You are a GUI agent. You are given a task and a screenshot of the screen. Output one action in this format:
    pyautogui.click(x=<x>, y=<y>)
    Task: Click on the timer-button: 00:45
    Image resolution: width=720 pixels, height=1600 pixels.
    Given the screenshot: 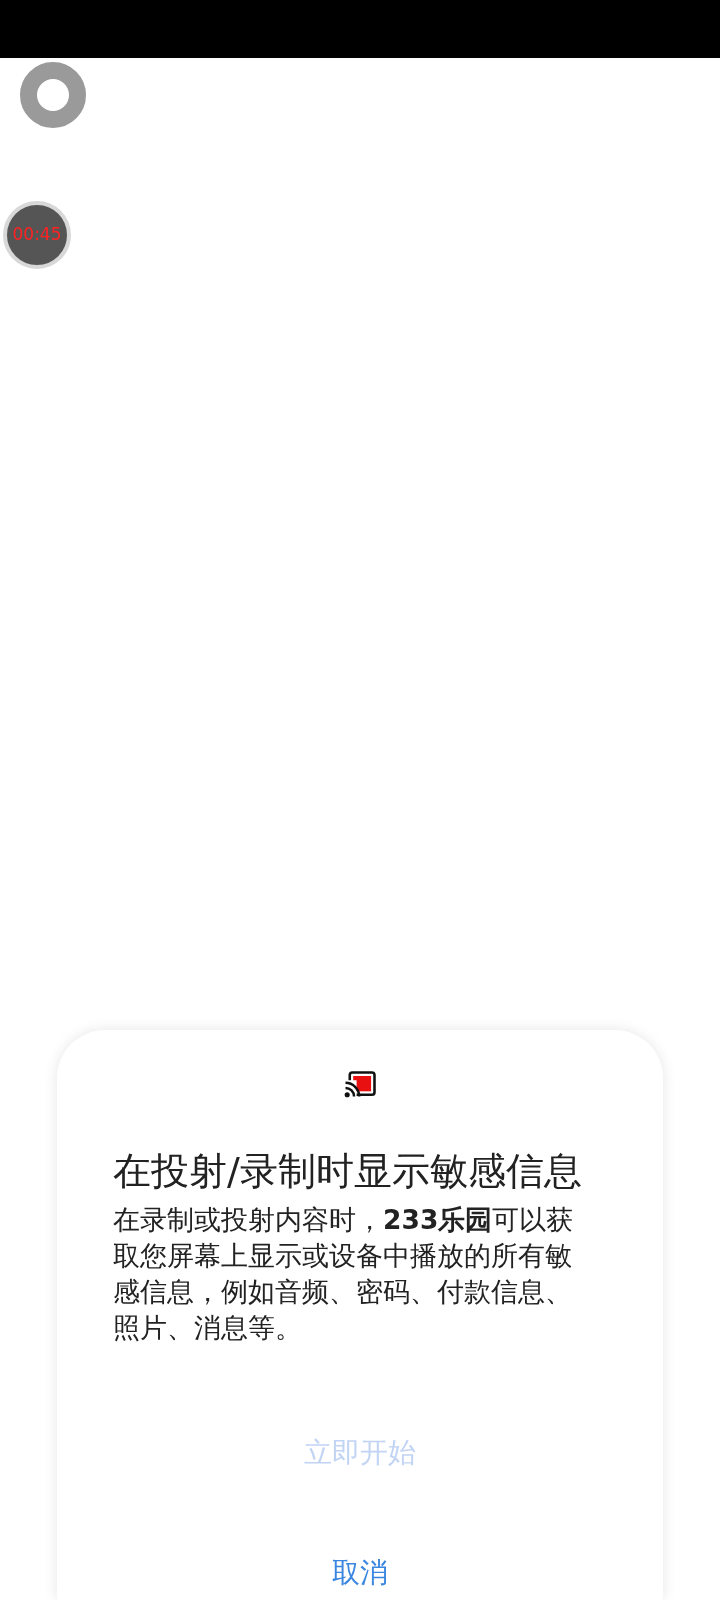 What is the action you would take?
    pyautogui.click(x=37, y=235)
    